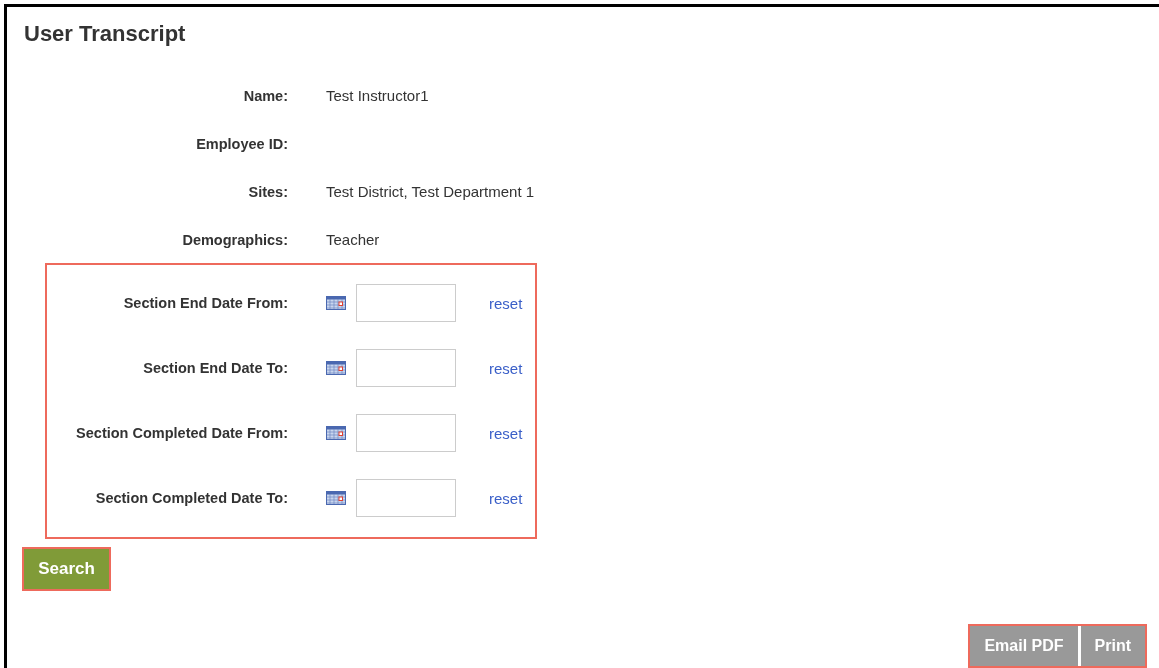  What do you see at coordinates (377, 95) in the screenshot?
I see `field-value: Test Instructor1` at bounding box center [377, 95].